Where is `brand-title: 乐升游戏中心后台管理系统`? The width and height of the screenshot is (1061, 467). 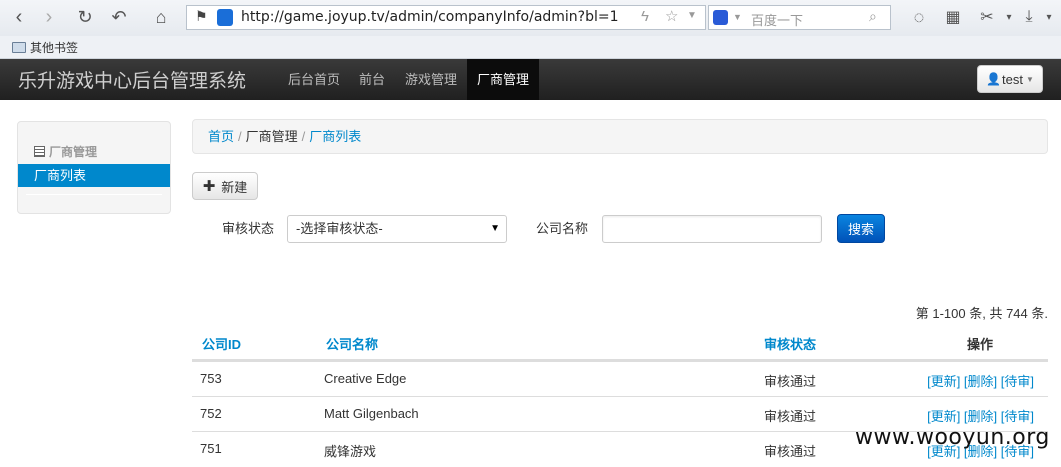
brand-title: 乐升游戏中心后台管理系统 is located at coordinates (132, 79).